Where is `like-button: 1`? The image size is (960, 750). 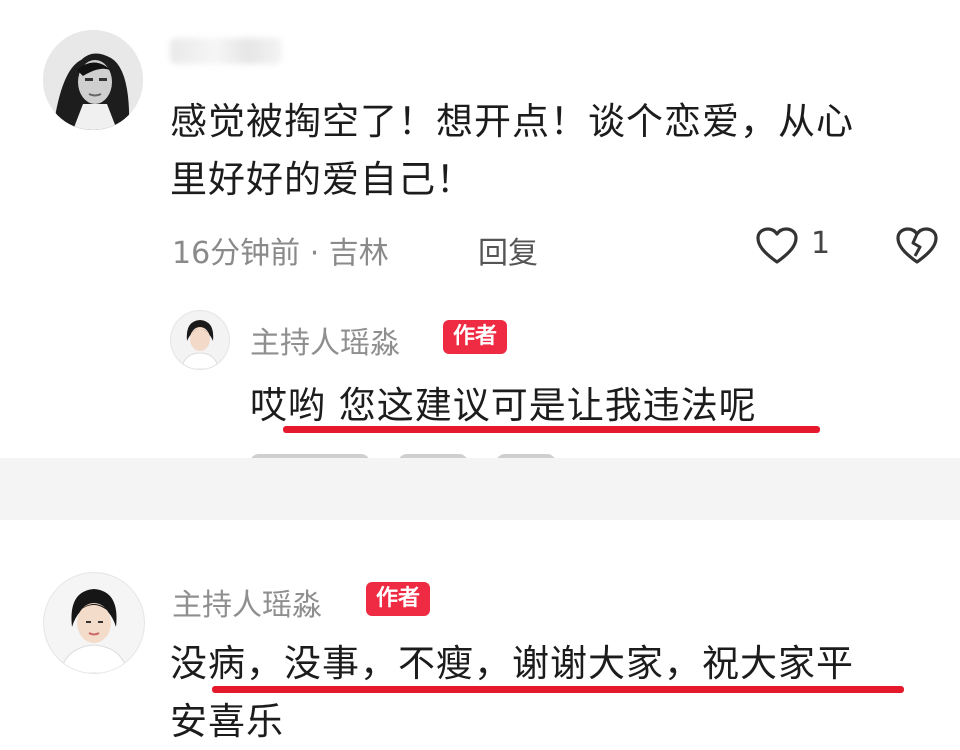
like-button: 1 is located at coordinates (795, 246).